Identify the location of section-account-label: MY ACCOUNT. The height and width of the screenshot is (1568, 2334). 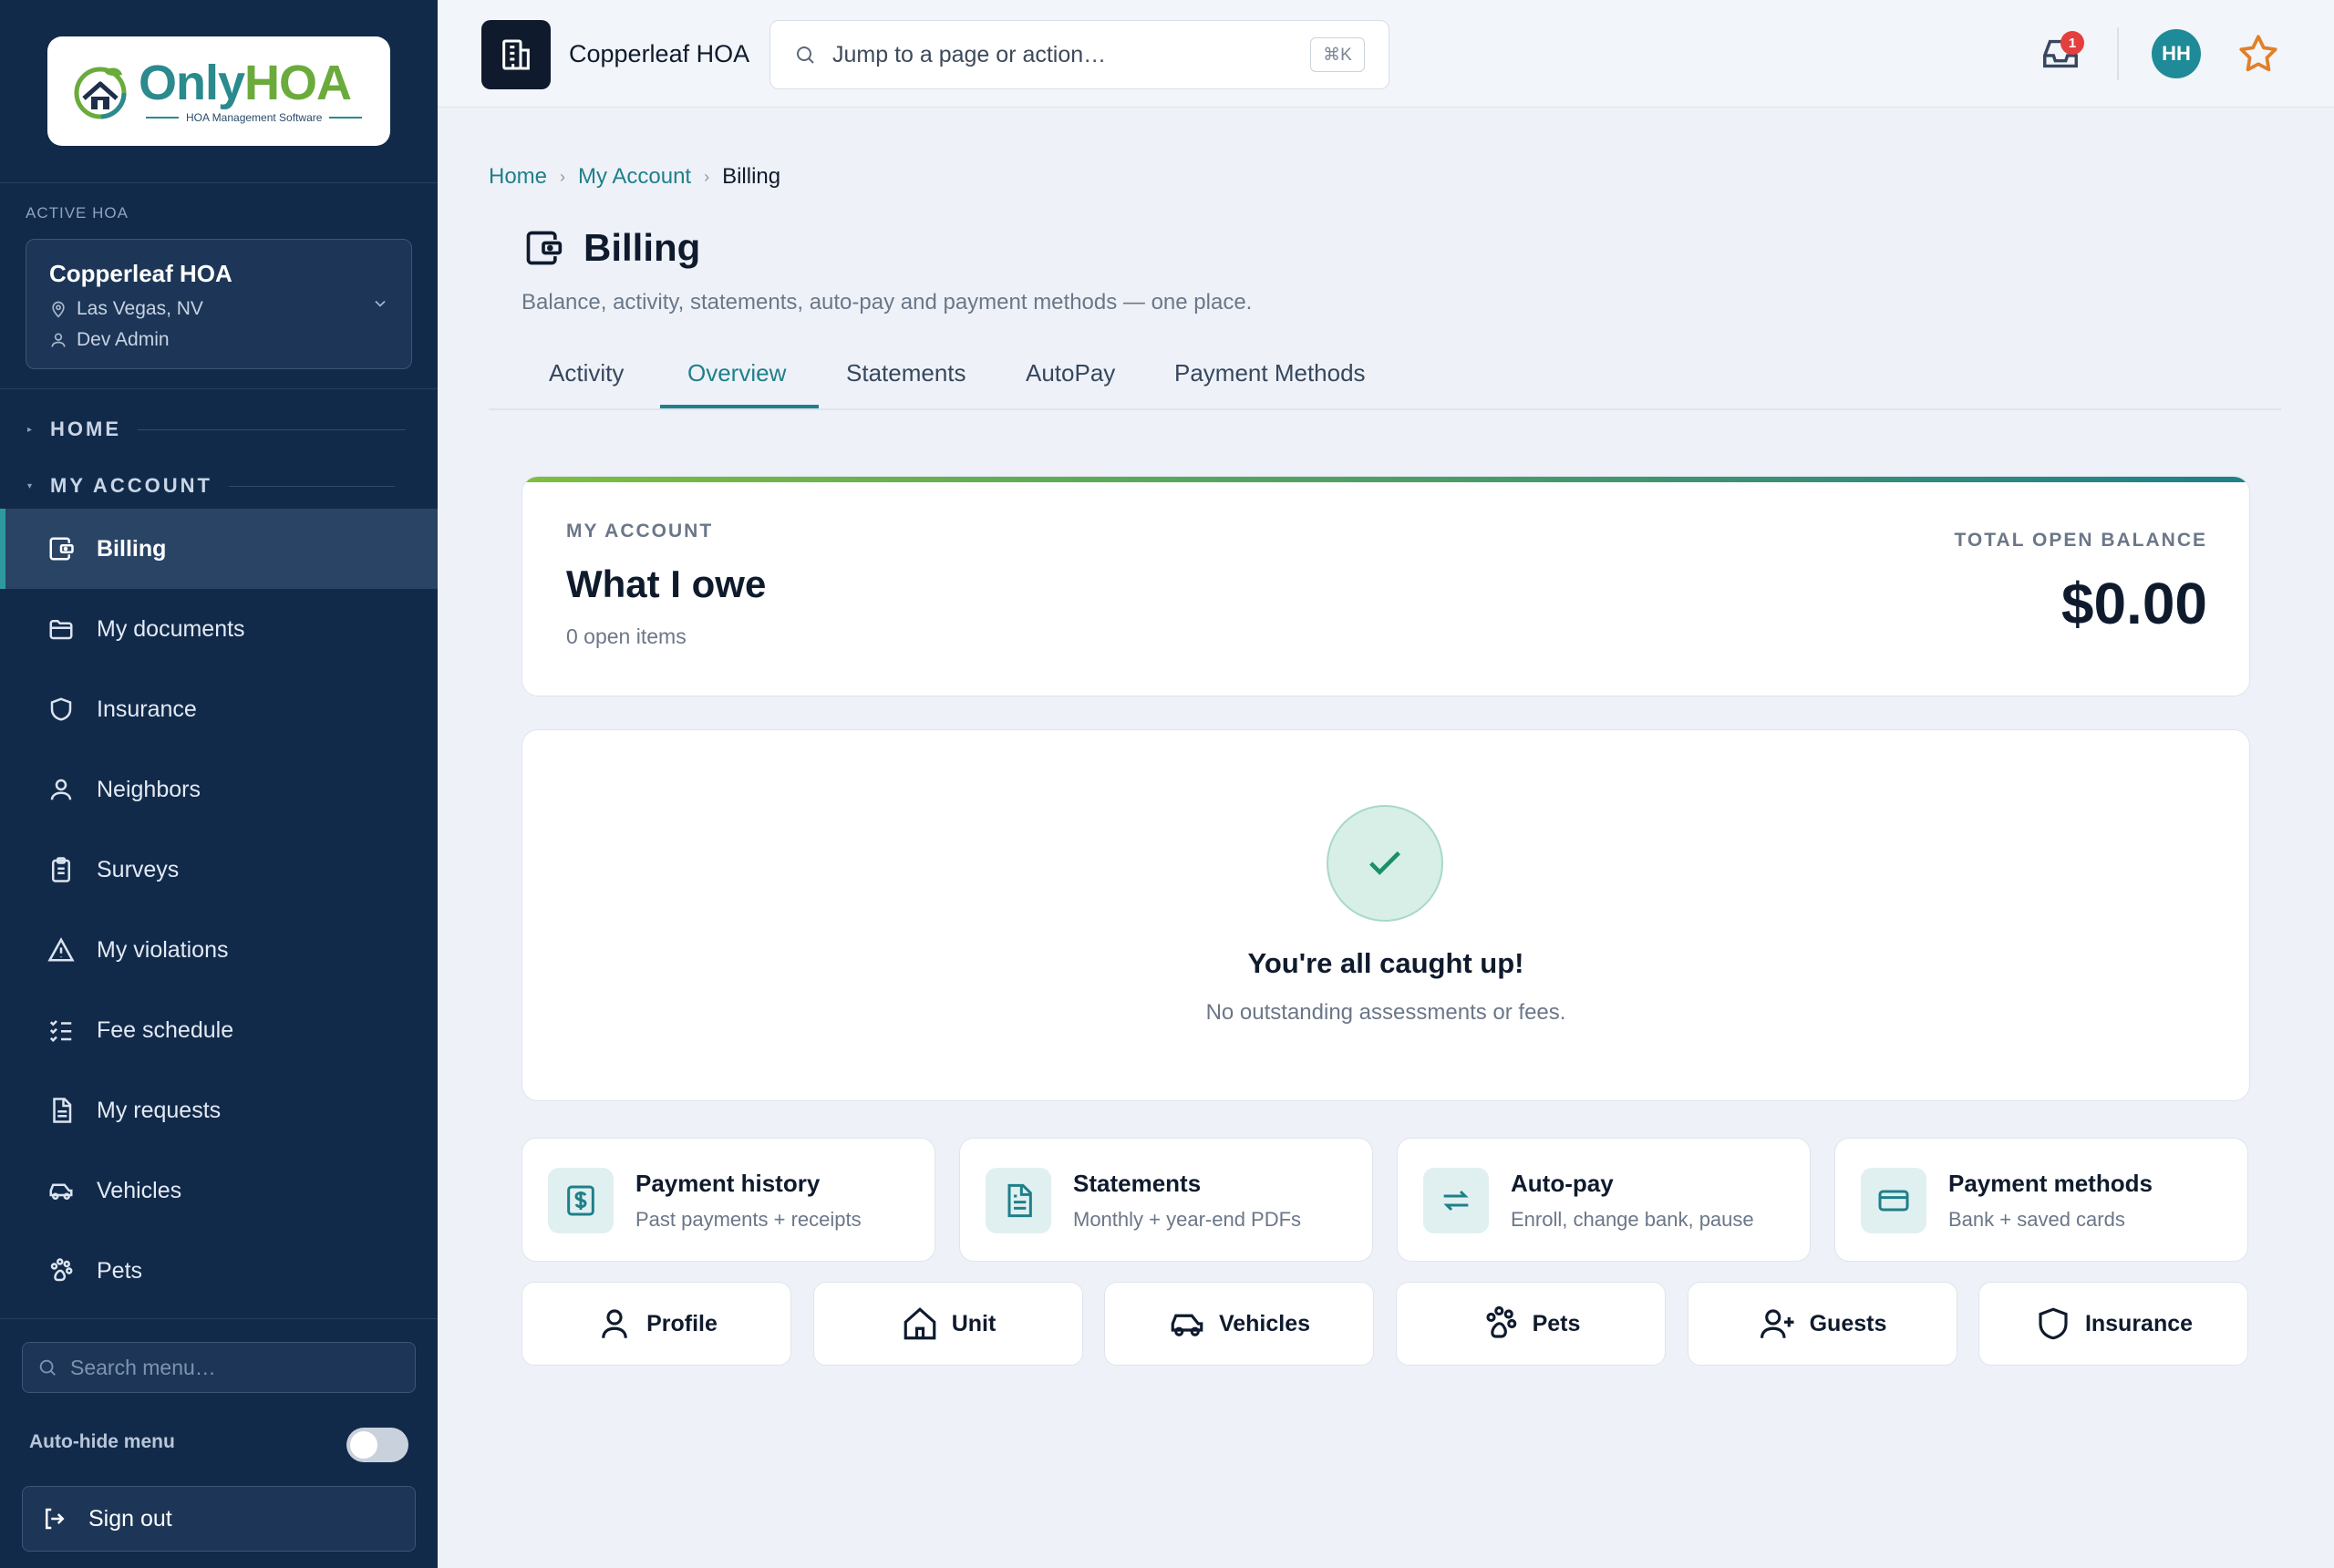
(131, 486).